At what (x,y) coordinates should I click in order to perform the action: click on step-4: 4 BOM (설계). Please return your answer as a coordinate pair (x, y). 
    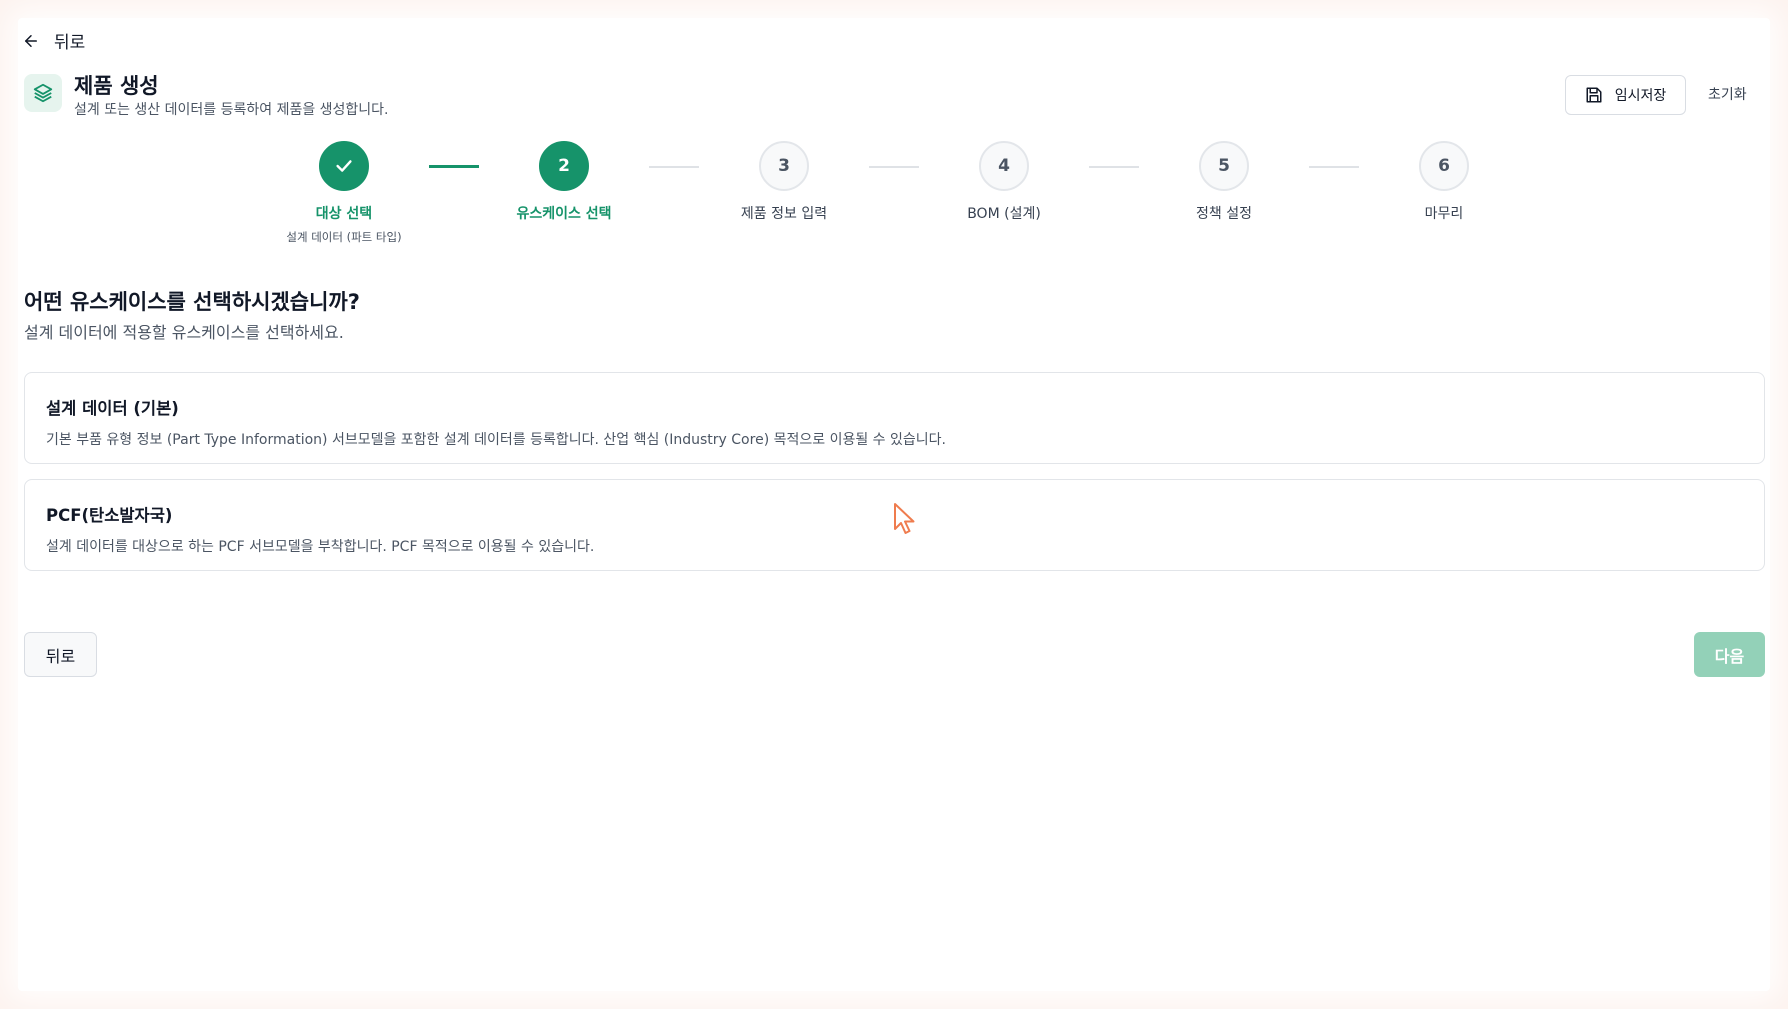
    Looking at the image, I should click on (1004, 182).